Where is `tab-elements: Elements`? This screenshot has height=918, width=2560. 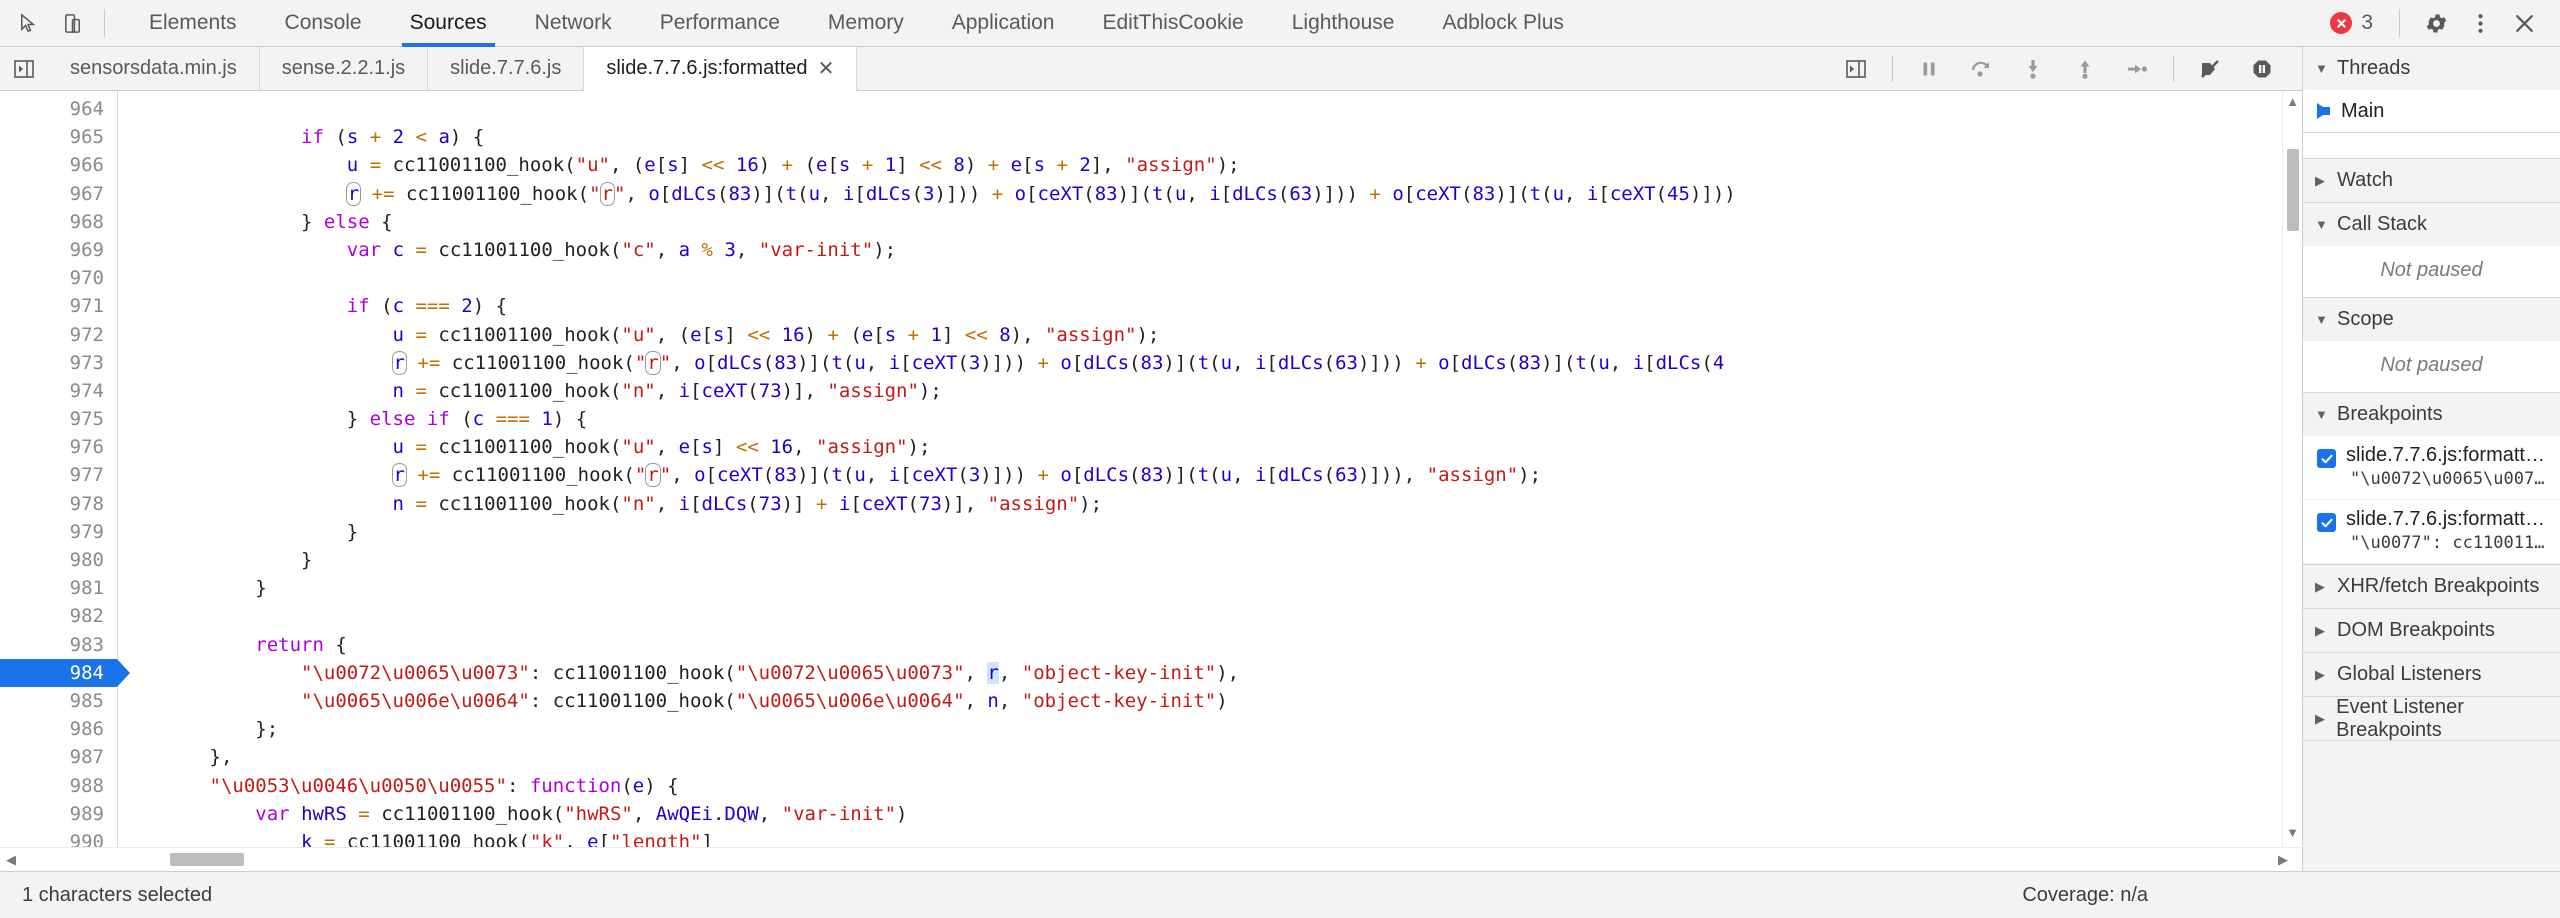
tab-elements: Elements is located at coordinates (193, 23).